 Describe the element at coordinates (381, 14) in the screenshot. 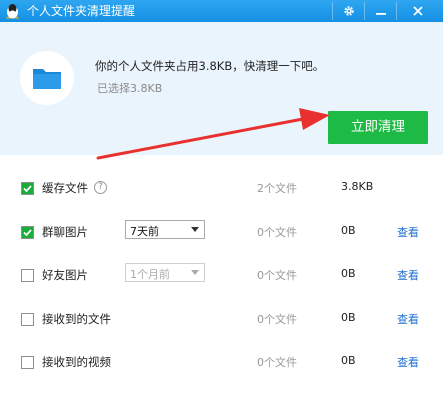

I see `minimize-icon` at that location.